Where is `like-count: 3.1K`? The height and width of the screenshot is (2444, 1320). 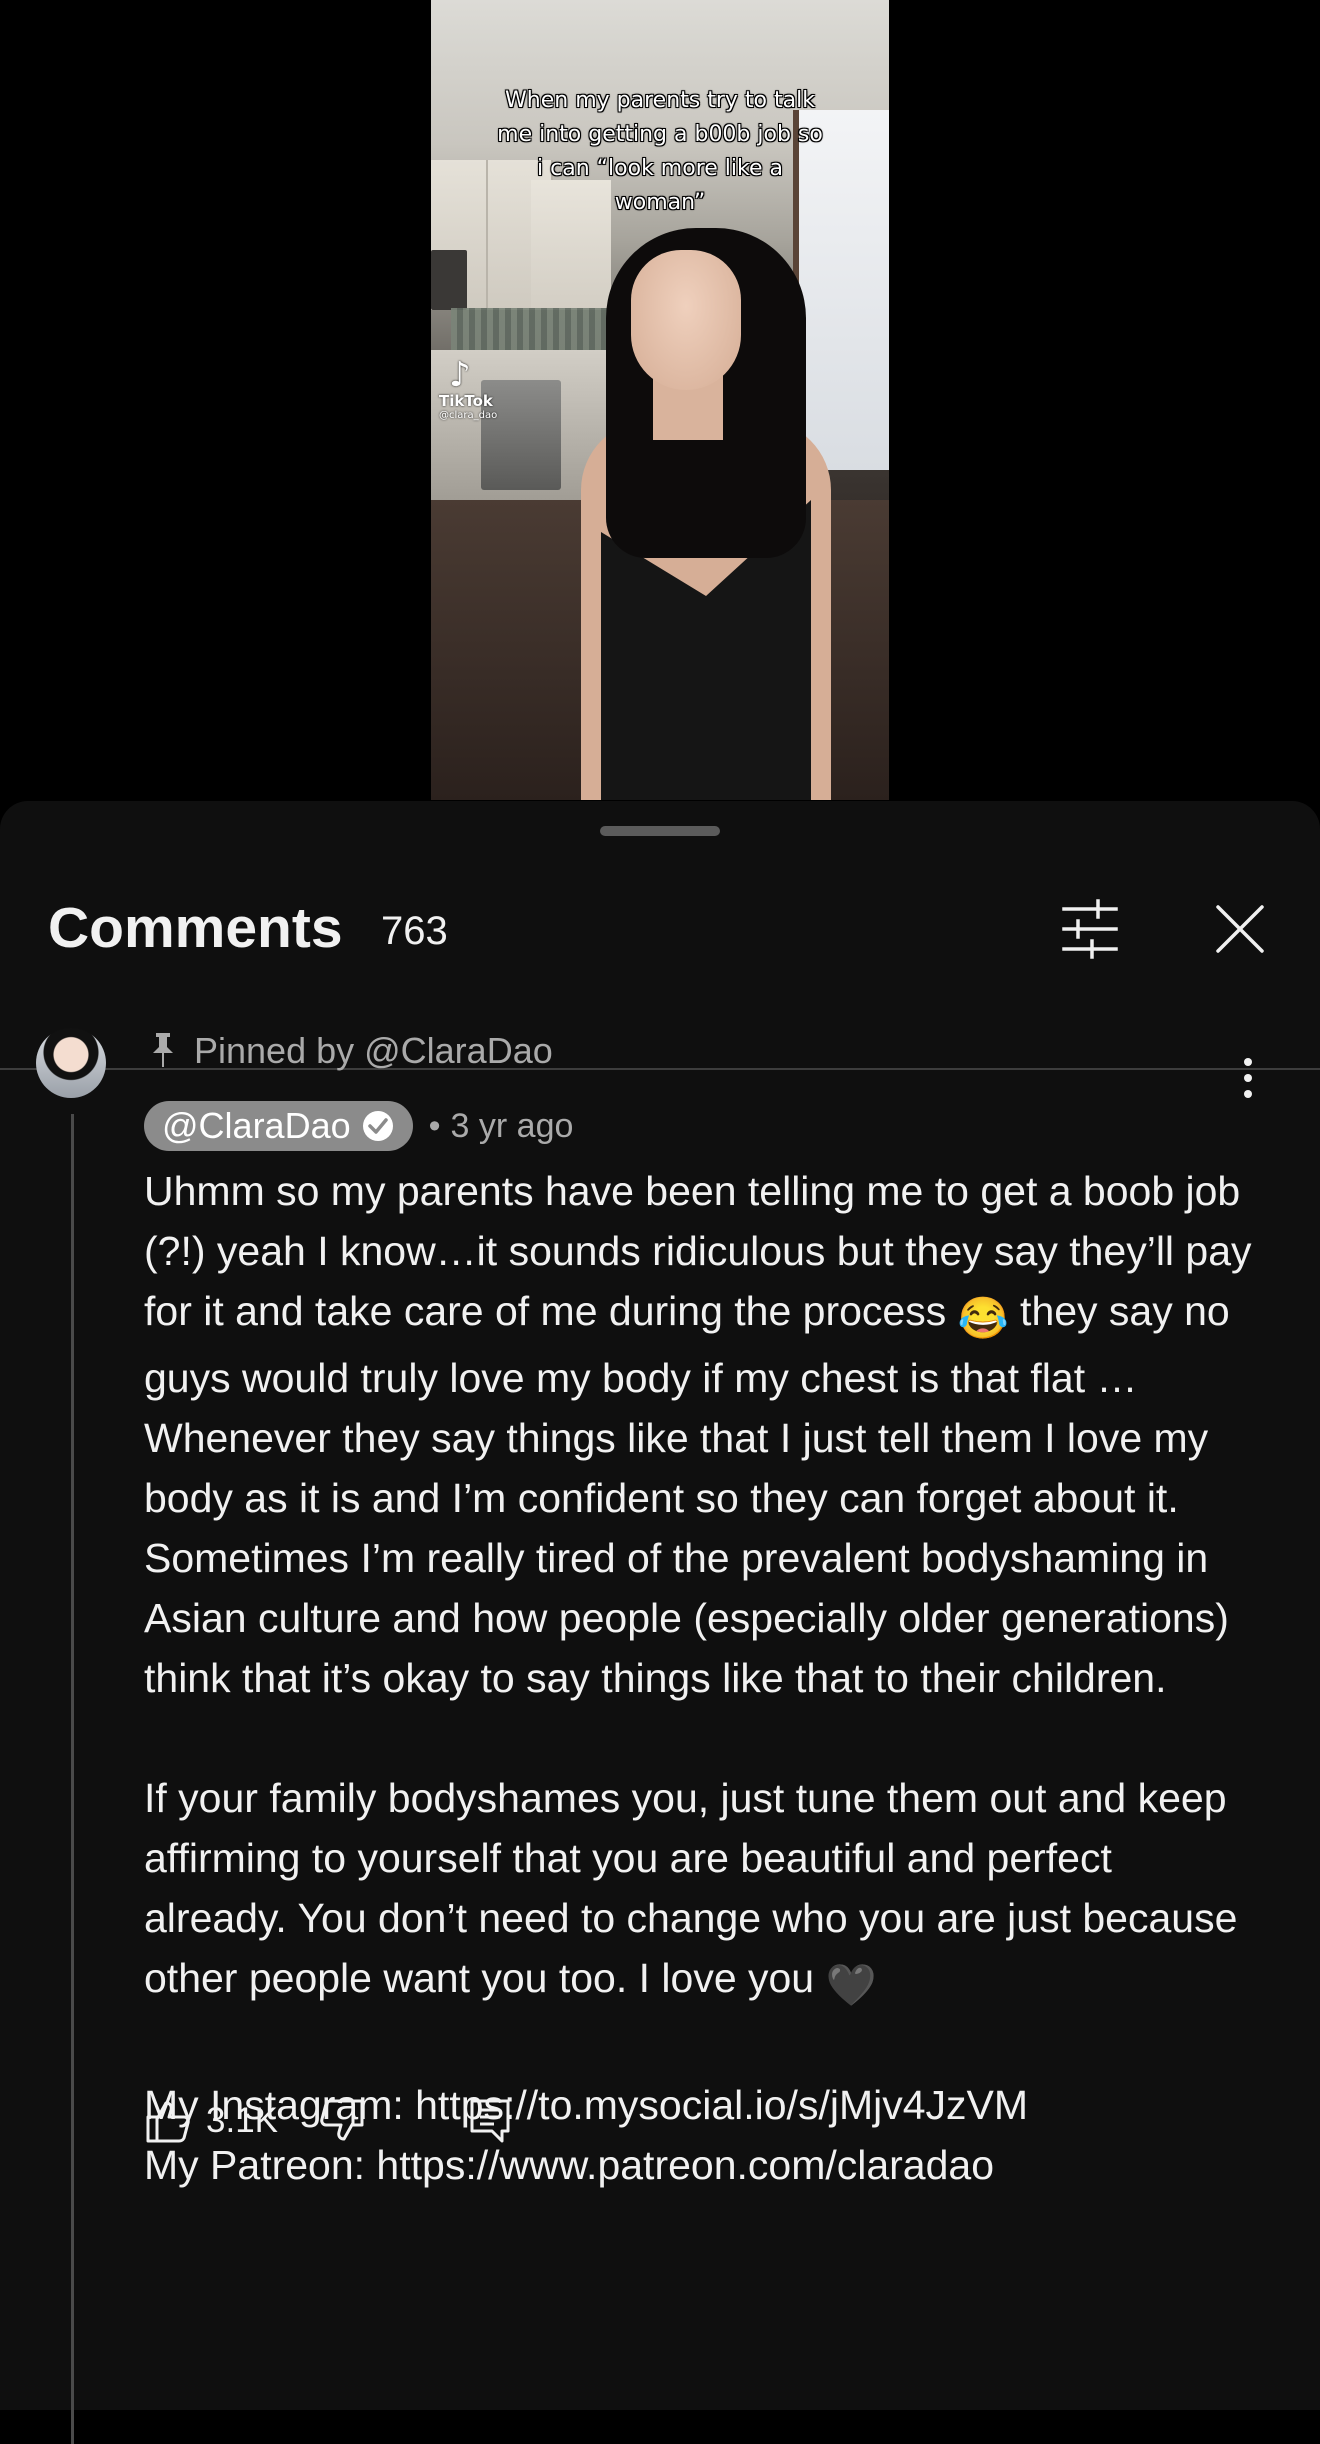 like-count: 3.1K is located at coordinates (242, 2120).